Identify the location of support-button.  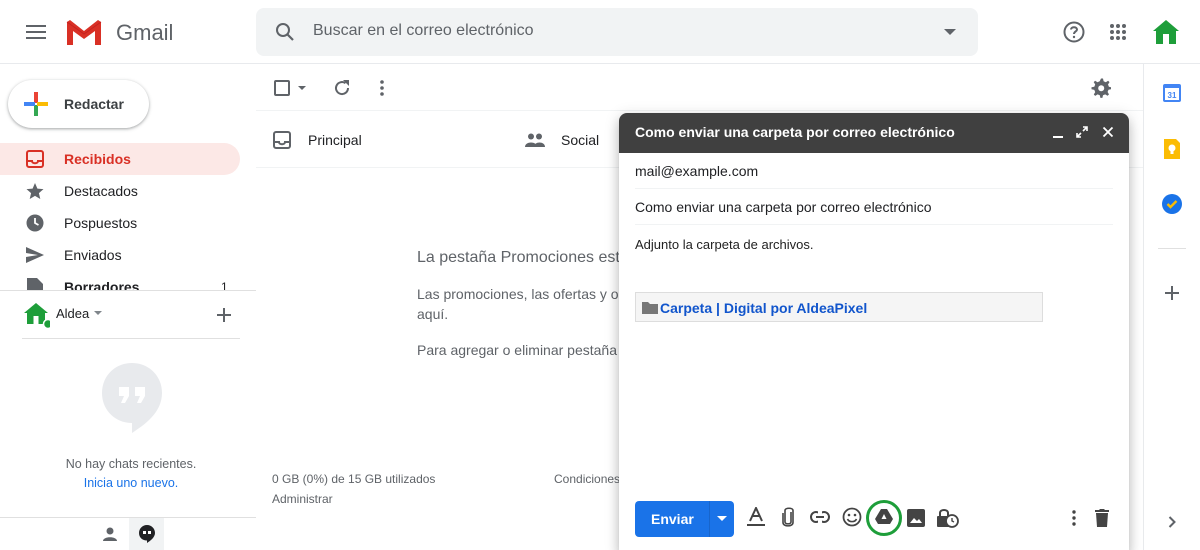
(1074, 32).